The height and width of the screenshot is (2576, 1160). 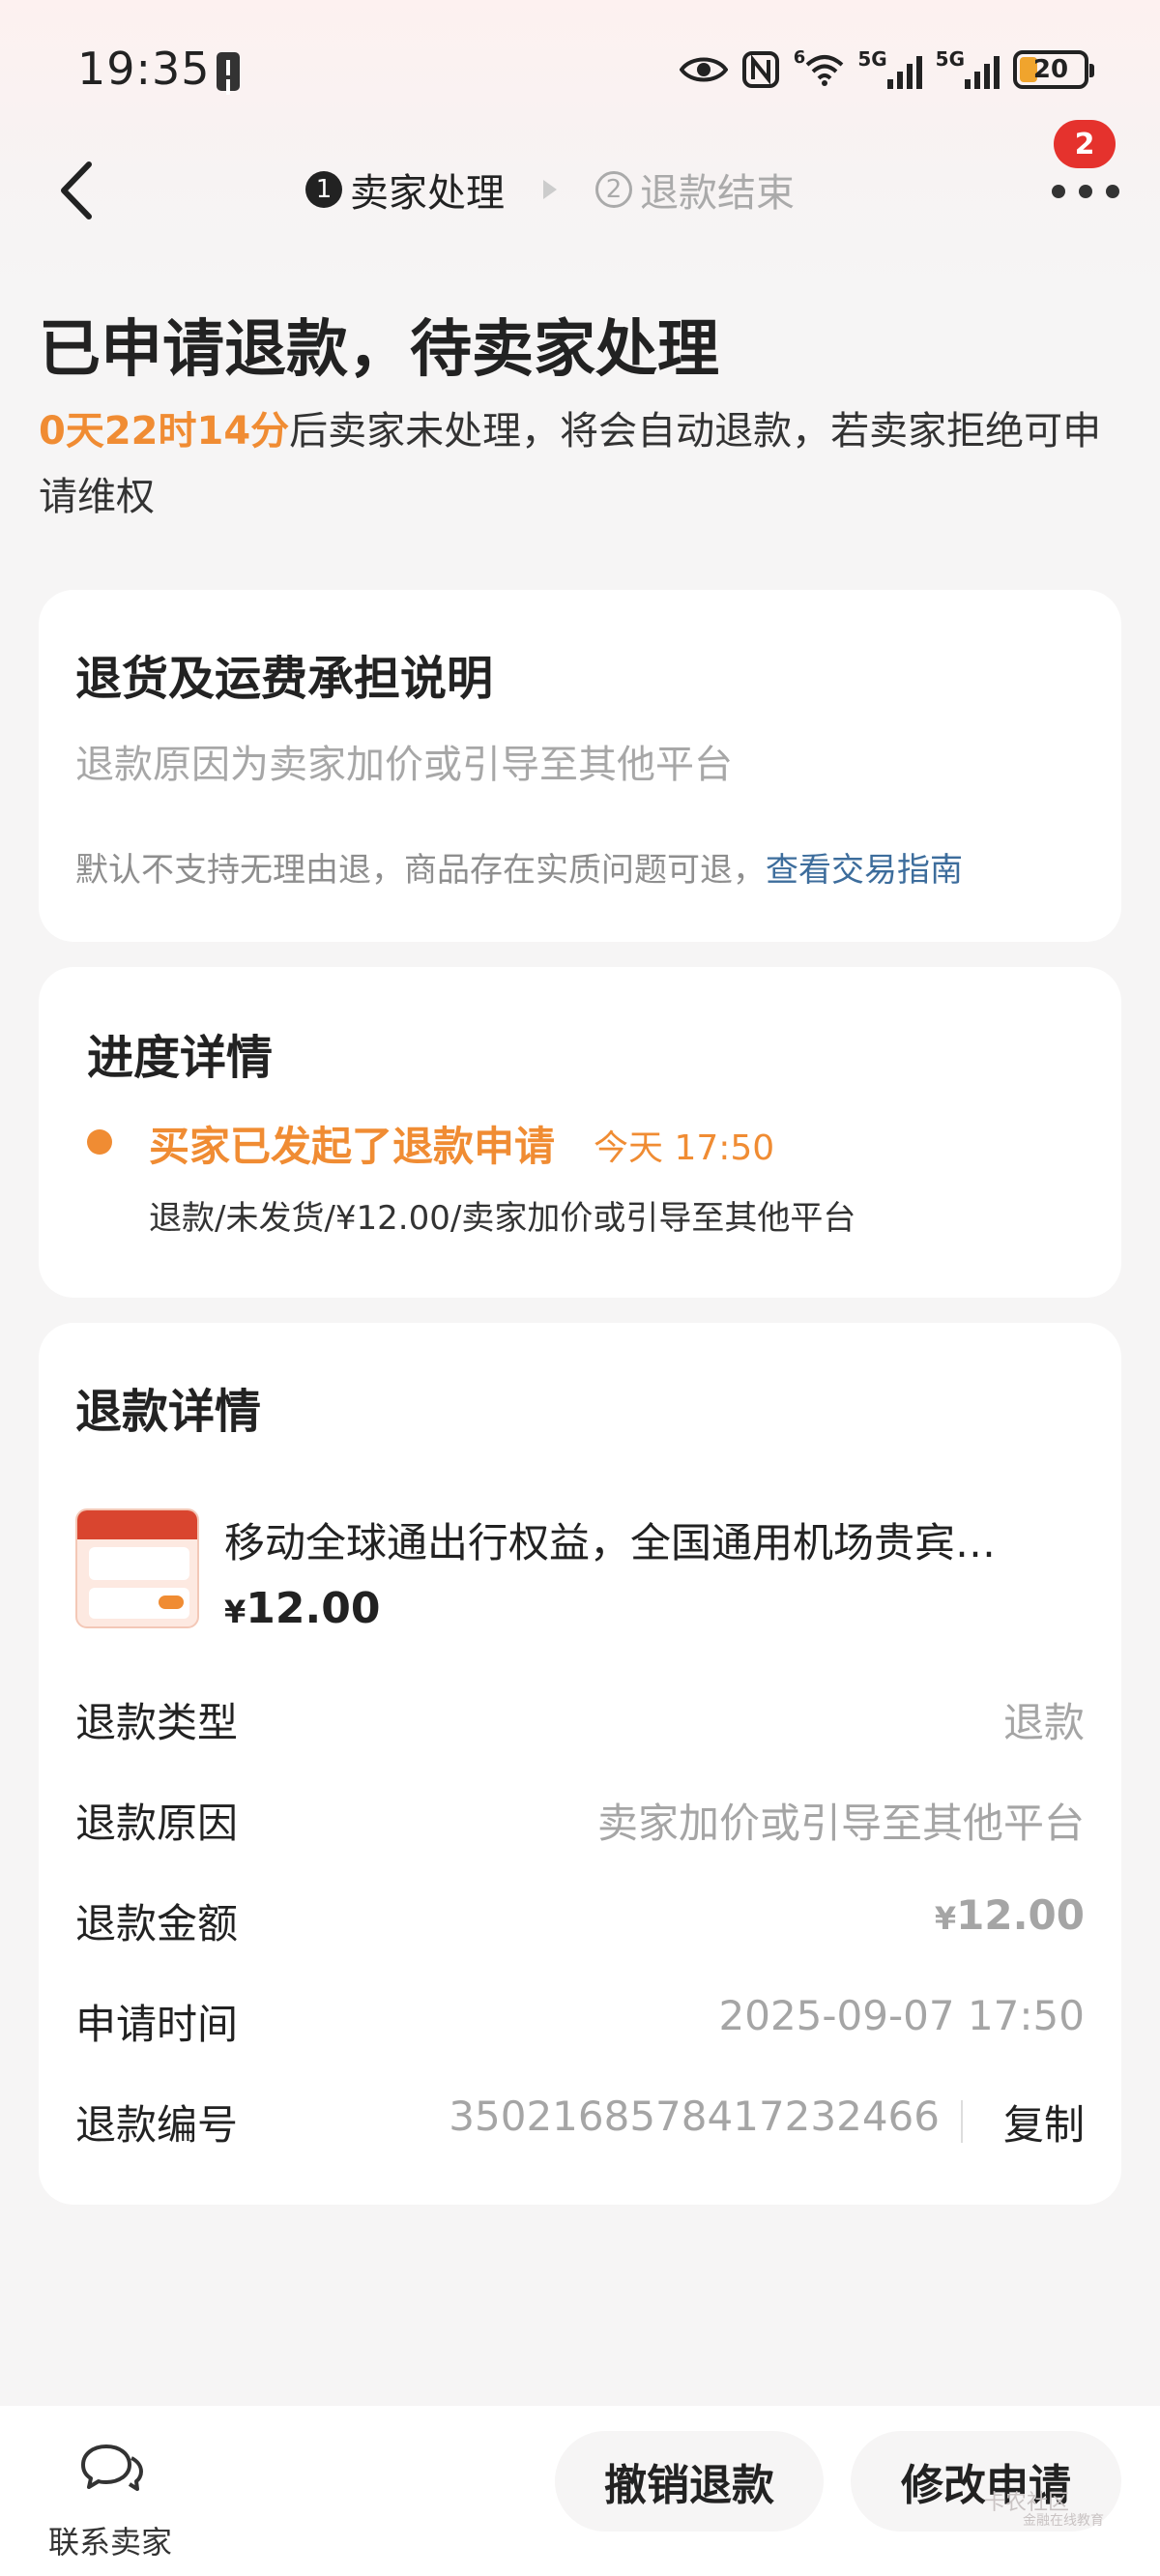 What do you see at coordinates (353, 1146) in the screenshot?
I see `progress-event: 买家已发起了退款申请` at bounding box center [353, 1146].